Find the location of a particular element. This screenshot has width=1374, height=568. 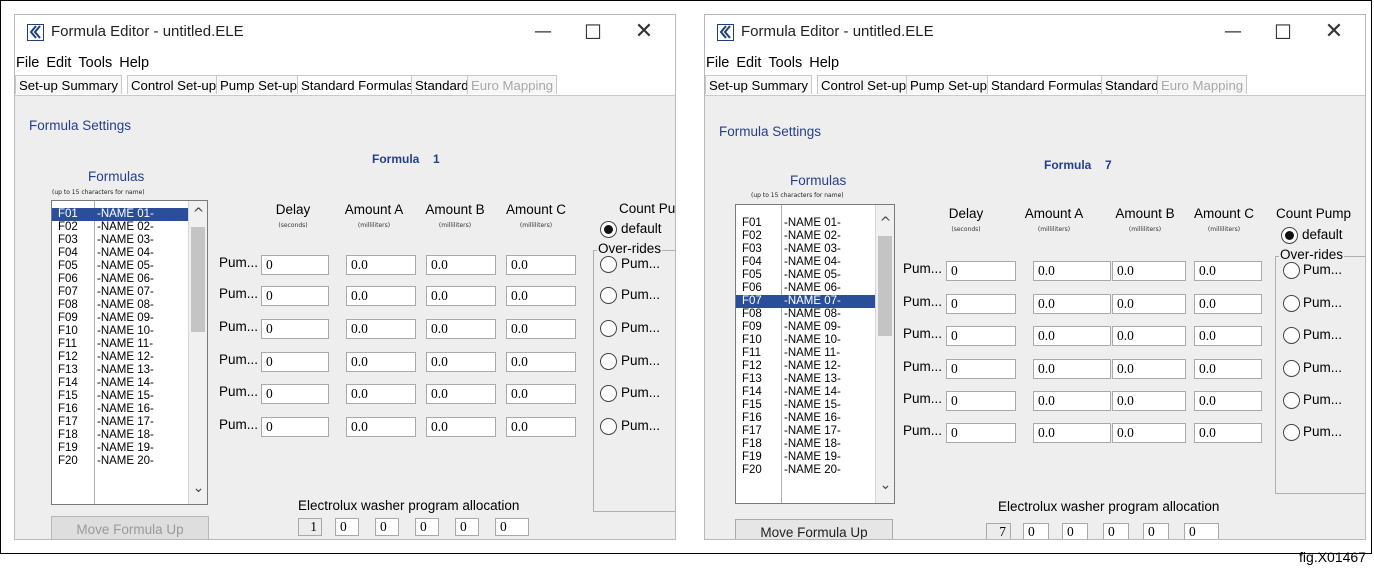

list-item: F14 -NAME 14- is located at coordinates (806, 392).